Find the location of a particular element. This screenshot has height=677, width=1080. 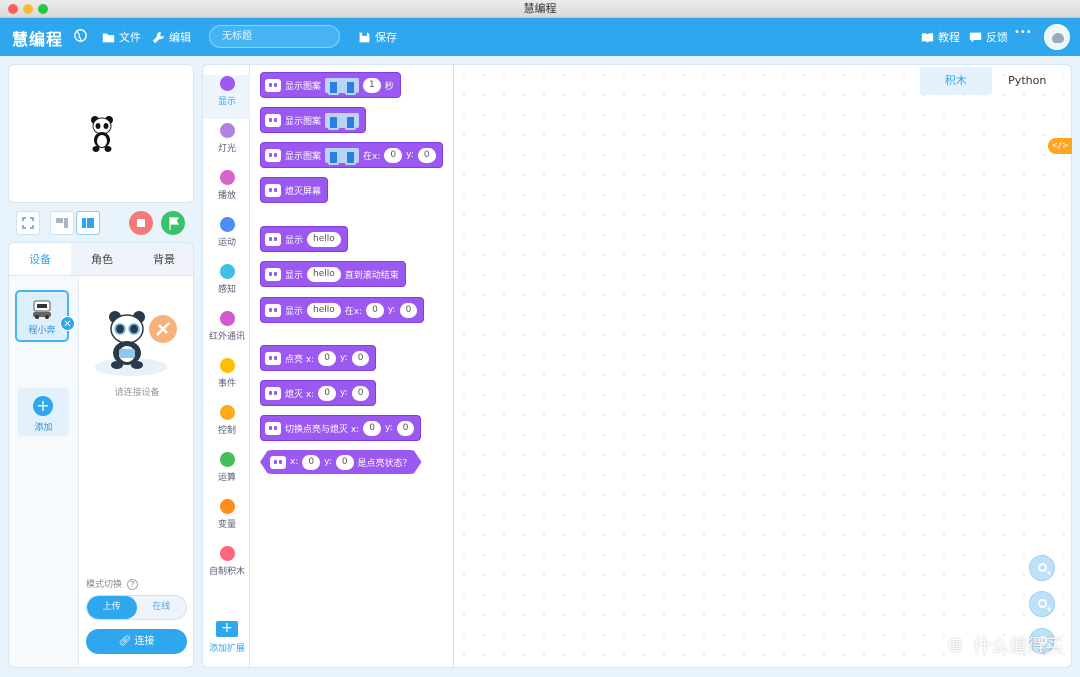

category-control: 控制 is located at coordinates (227, 420).